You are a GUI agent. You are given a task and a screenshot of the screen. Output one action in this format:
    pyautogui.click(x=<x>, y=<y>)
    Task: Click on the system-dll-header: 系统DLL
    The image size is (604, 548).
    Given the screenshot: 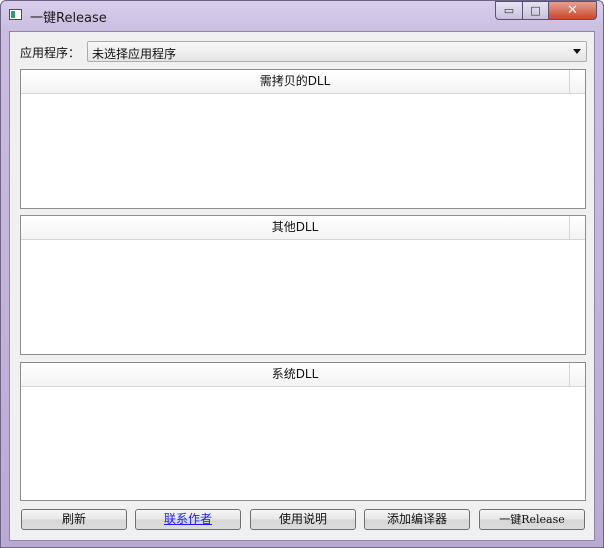 What is the action you would take?
    pyautogui.click(x=295, y=375)
    